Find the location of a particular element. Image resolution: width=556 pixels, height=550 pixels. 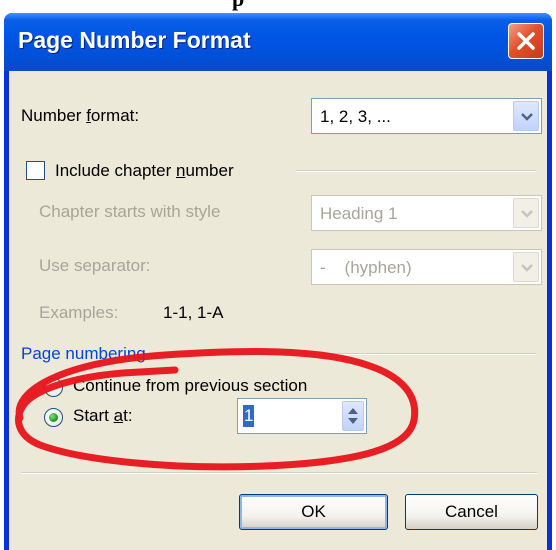

continue-from-previous-label: Continue from previous section is located at coordinates (190, 385).